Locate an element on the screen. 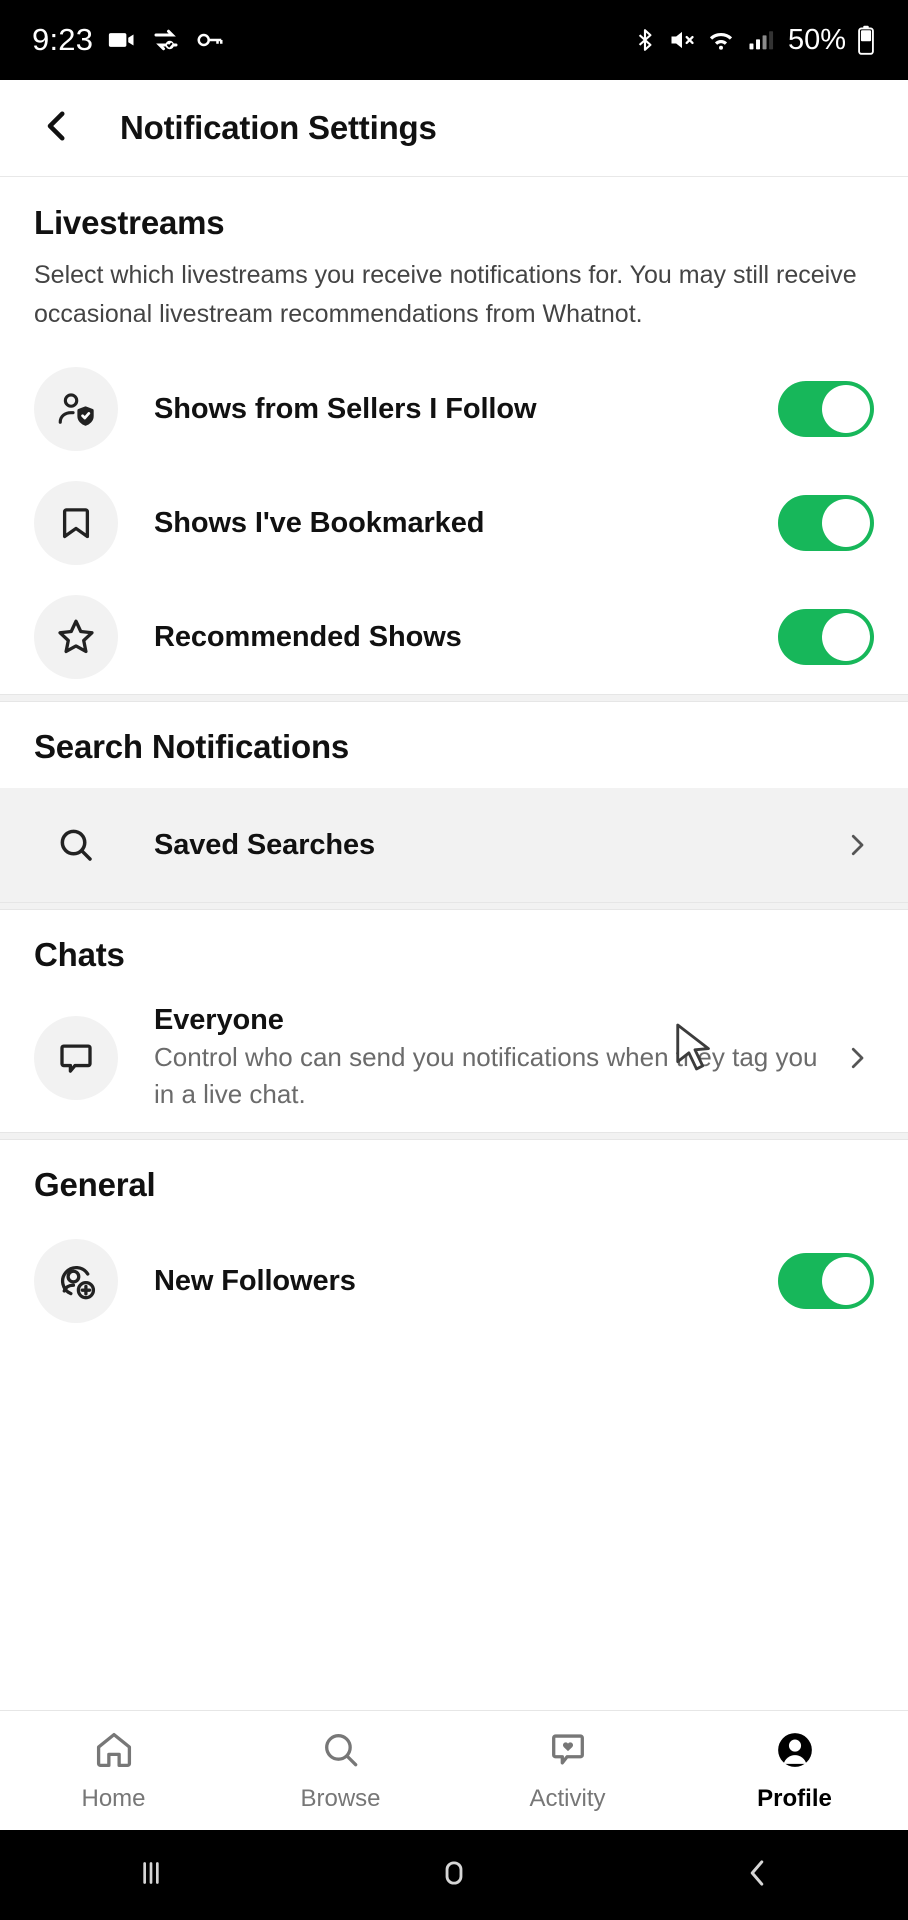 The width and height of the screenshot is (908, 1920). status-bar-right: 50% is located at coordinates (754, 40).